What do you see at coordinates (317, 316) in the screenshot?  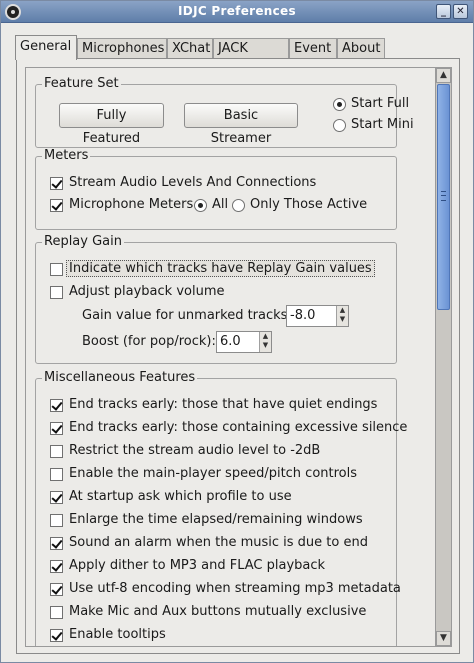 I see `gain-value-spinner: -8.0 ▲ ▼` at bounding box center [317, 316].